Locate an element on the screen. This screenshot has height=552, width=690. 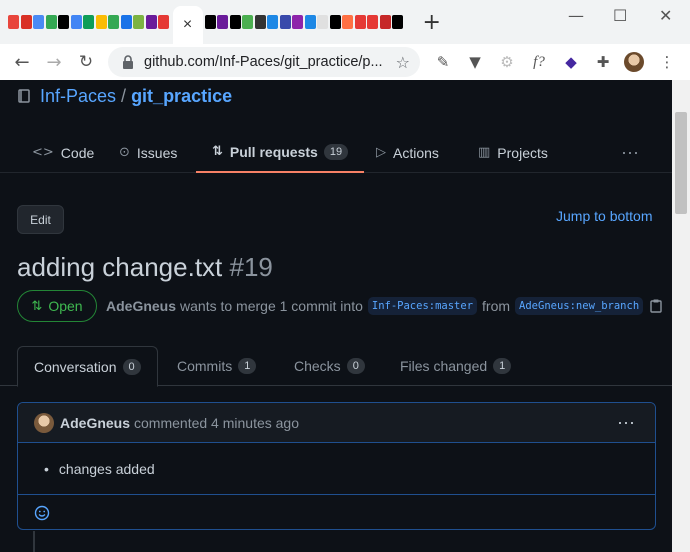
comment-author-link: AdeGneus is located at coordinates (95, 423).